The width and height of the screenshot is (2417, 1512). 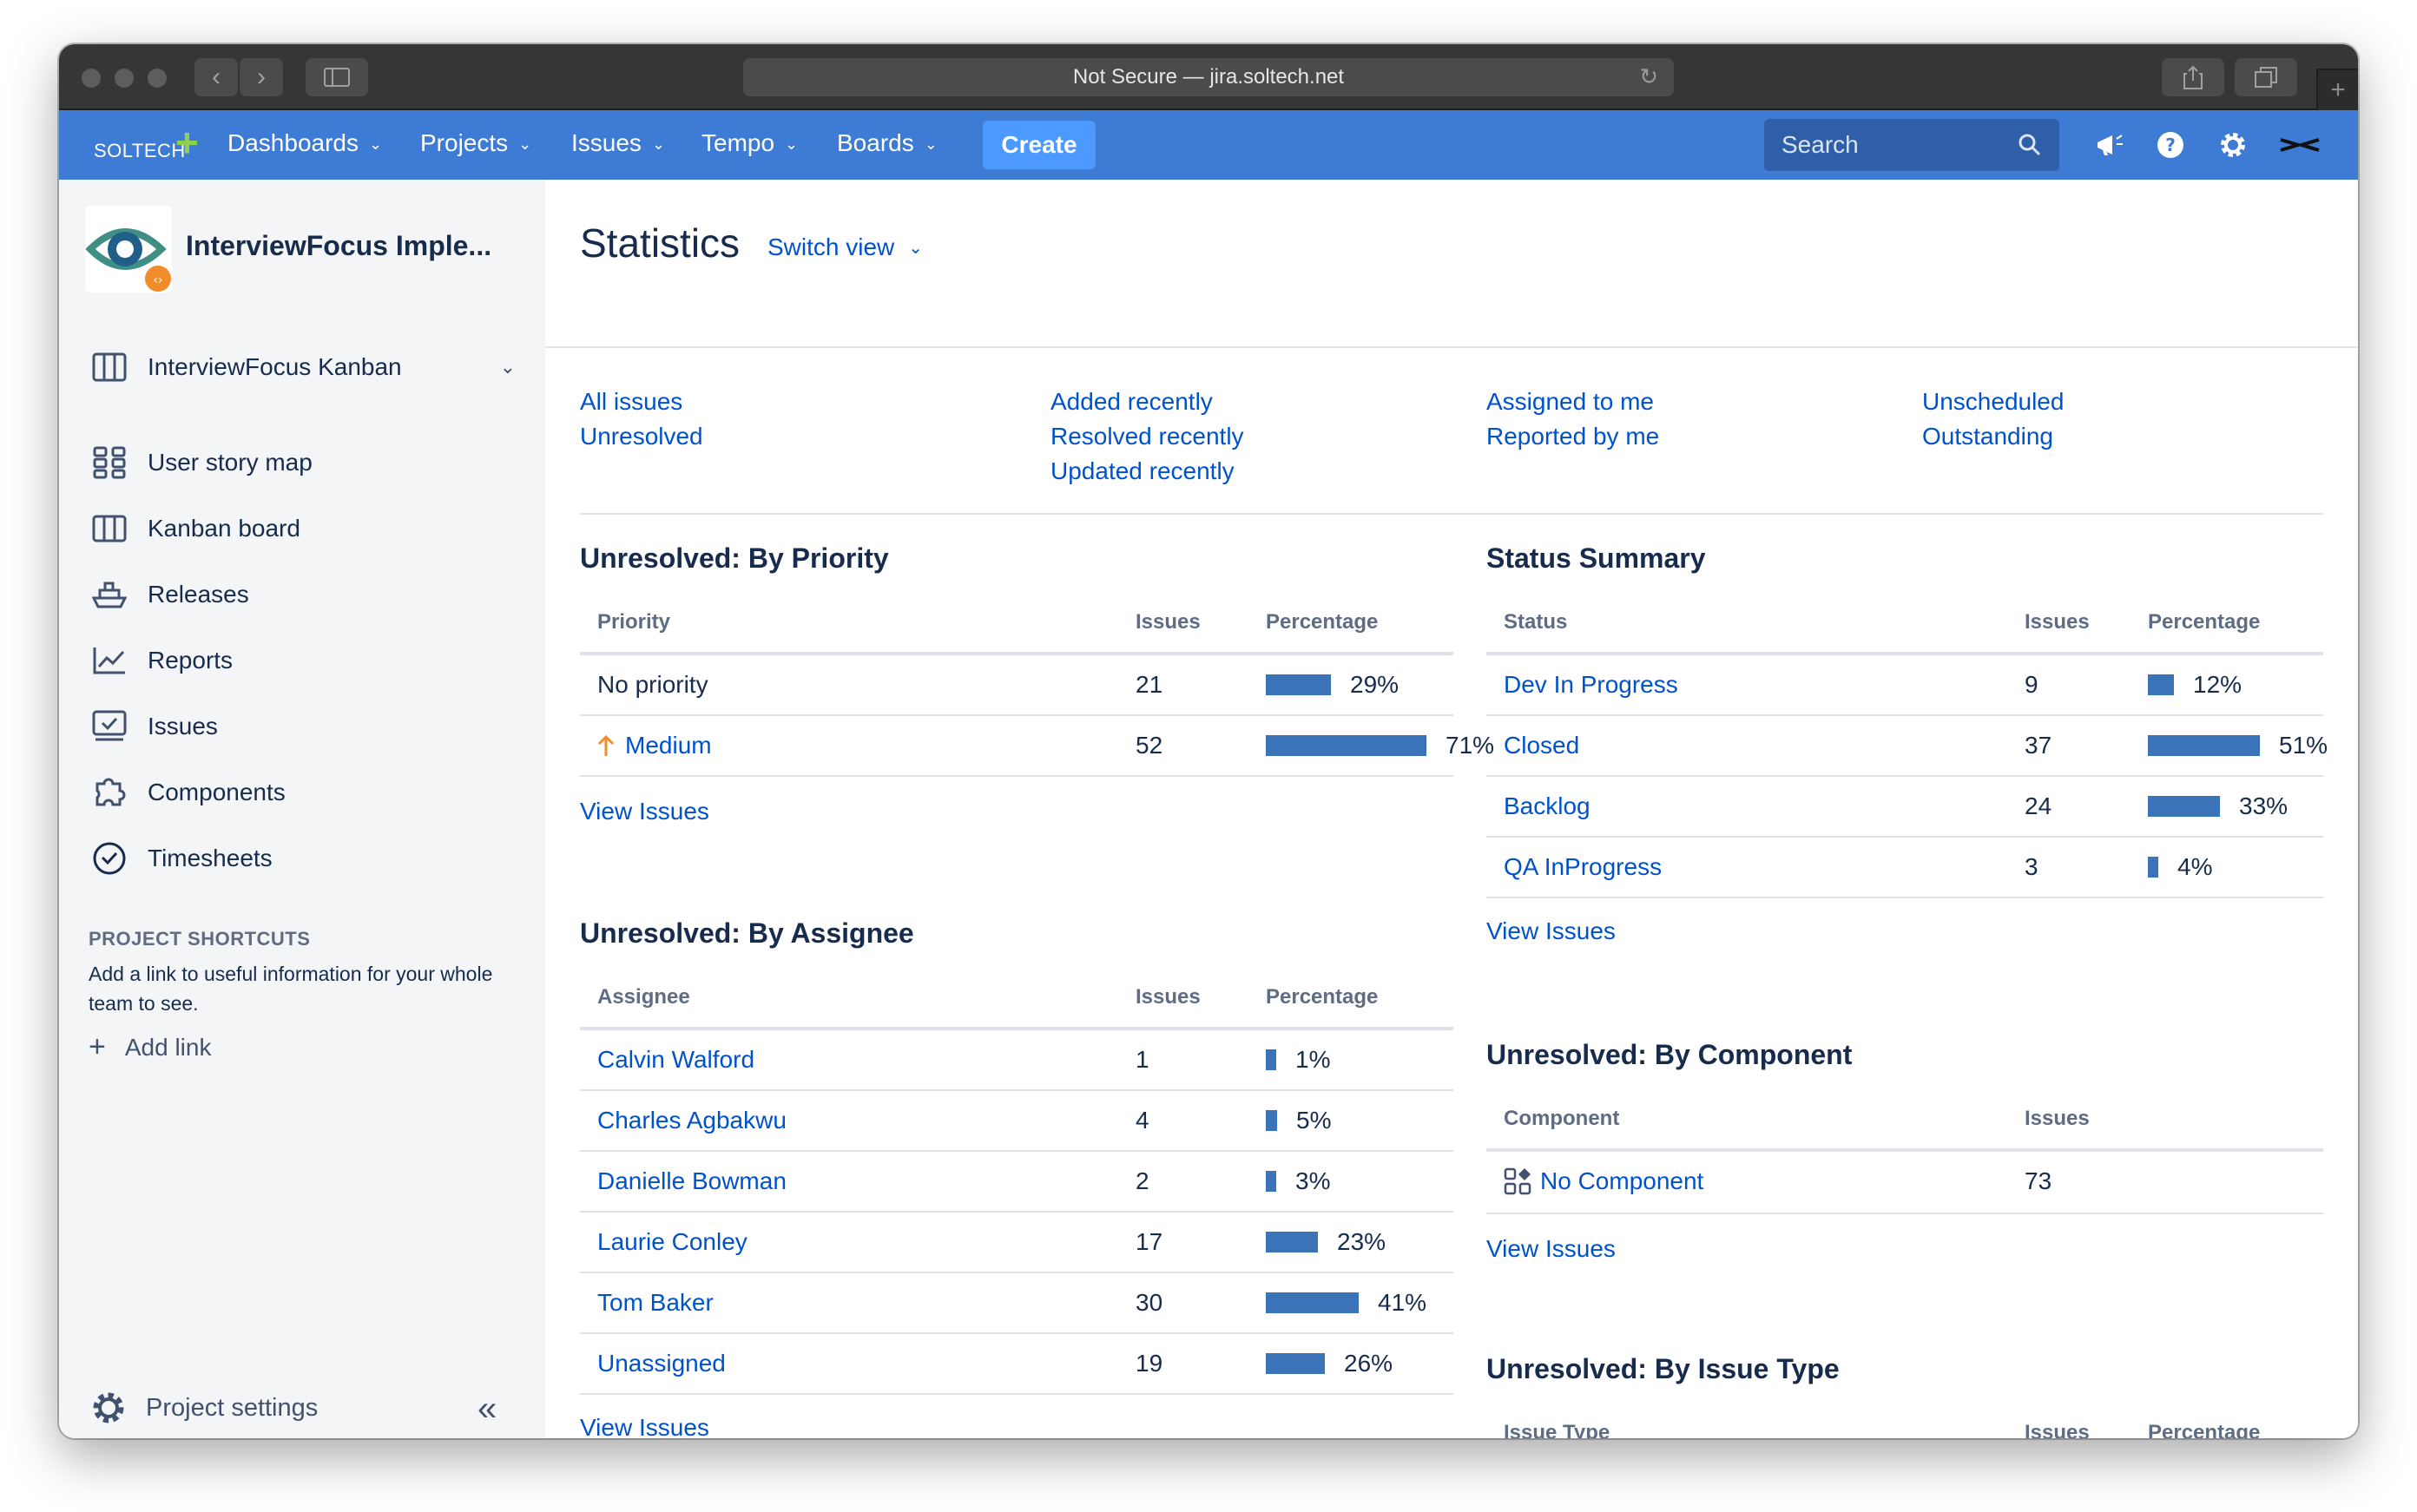 What do you see at coordinates (1583, 867) in the screenshot?
I see `status-link: QA InProgress` at bounding box center [1583, 867].